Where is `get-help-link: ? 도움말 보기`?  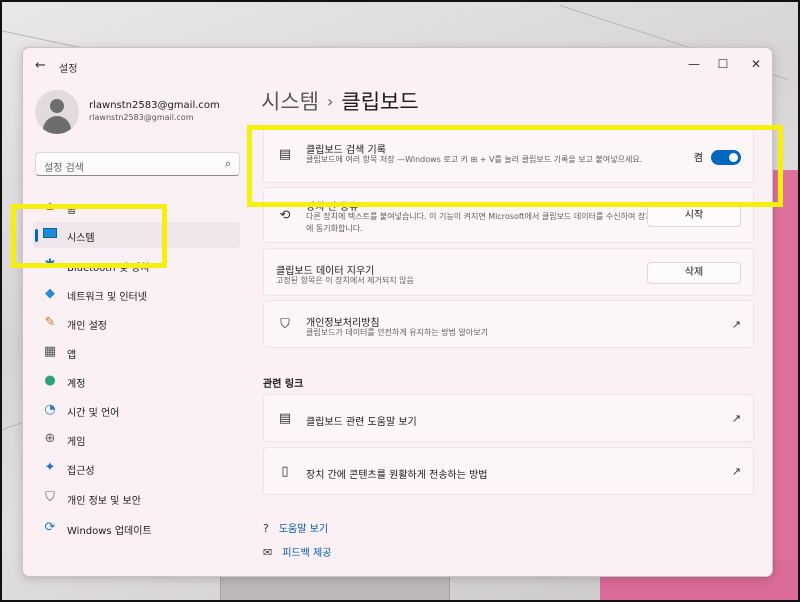 get-help-link: ? 도움말 보기 is located at coordinates (295, 527).